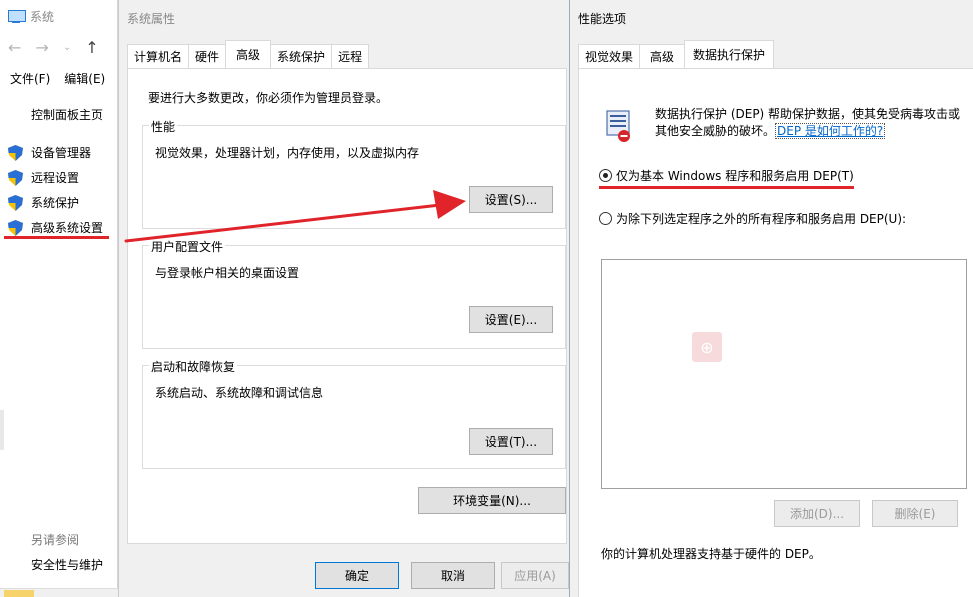 Image resolution: width=973 pixels, height=597 pixels. I want to click on cancel-button: 取消, so click(453, 575).